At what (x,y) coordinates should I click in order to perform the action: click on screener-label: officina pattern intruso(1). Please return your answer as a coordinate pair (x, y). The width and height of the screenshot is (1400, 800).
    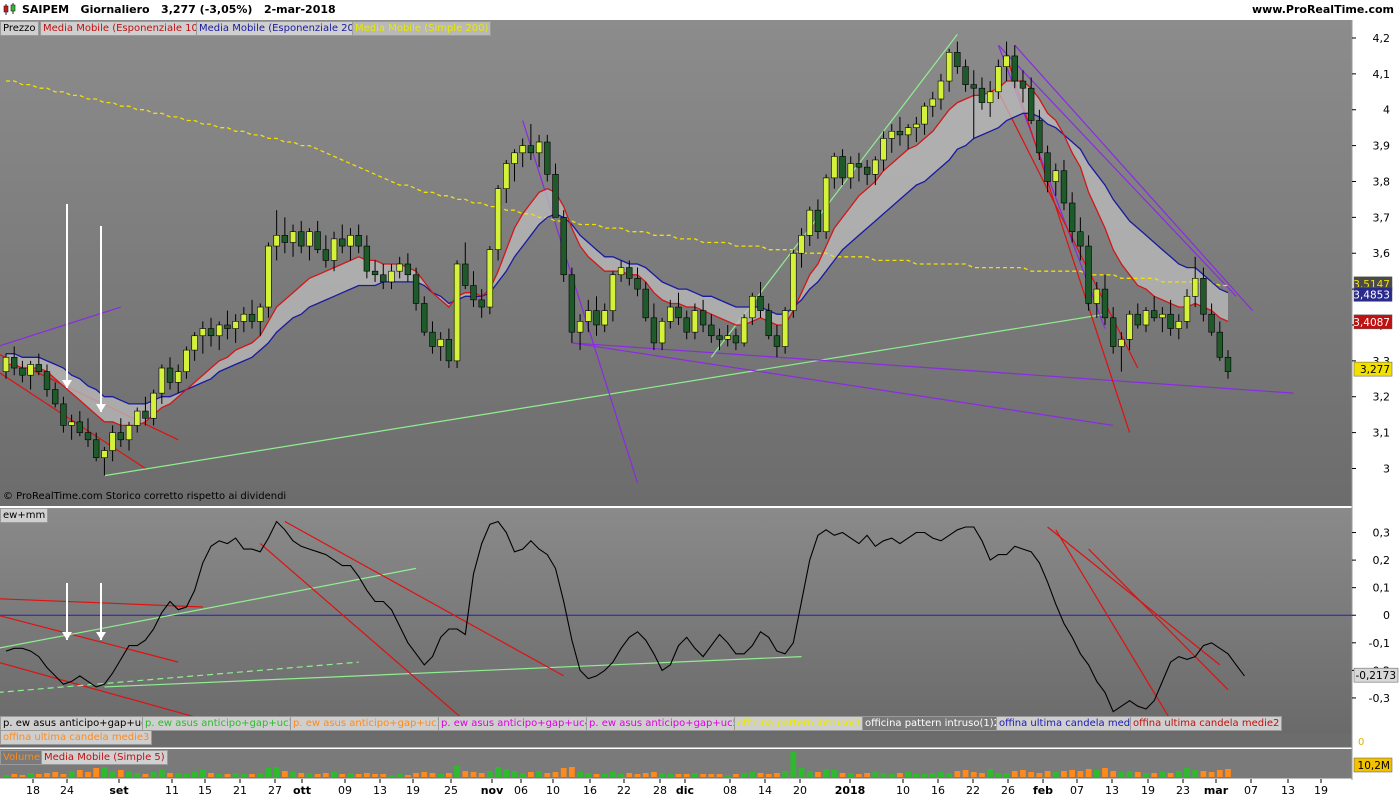
    Looking at the image, I should click on (801, 723).